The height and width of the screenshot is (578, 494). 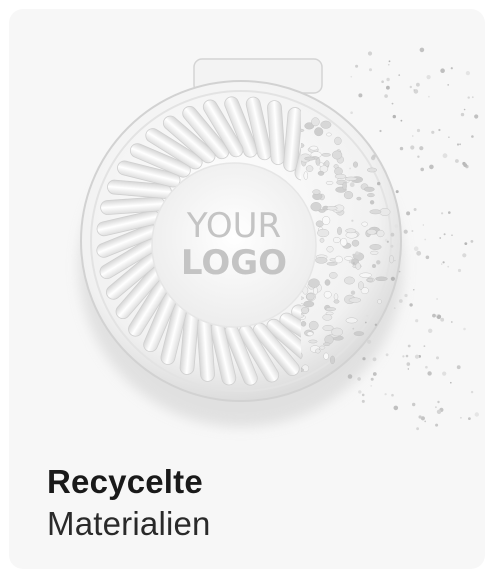 I want to click on caption-title: Recycelte, so click(x=125, y=481).